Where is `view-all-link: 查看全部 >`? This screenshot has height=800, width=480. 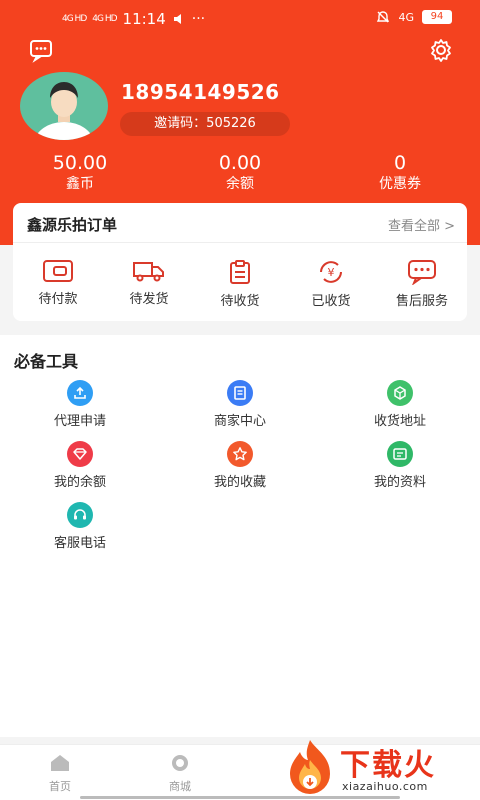
view-all-link: 查看全部 > is located at coordinates (421, 224).